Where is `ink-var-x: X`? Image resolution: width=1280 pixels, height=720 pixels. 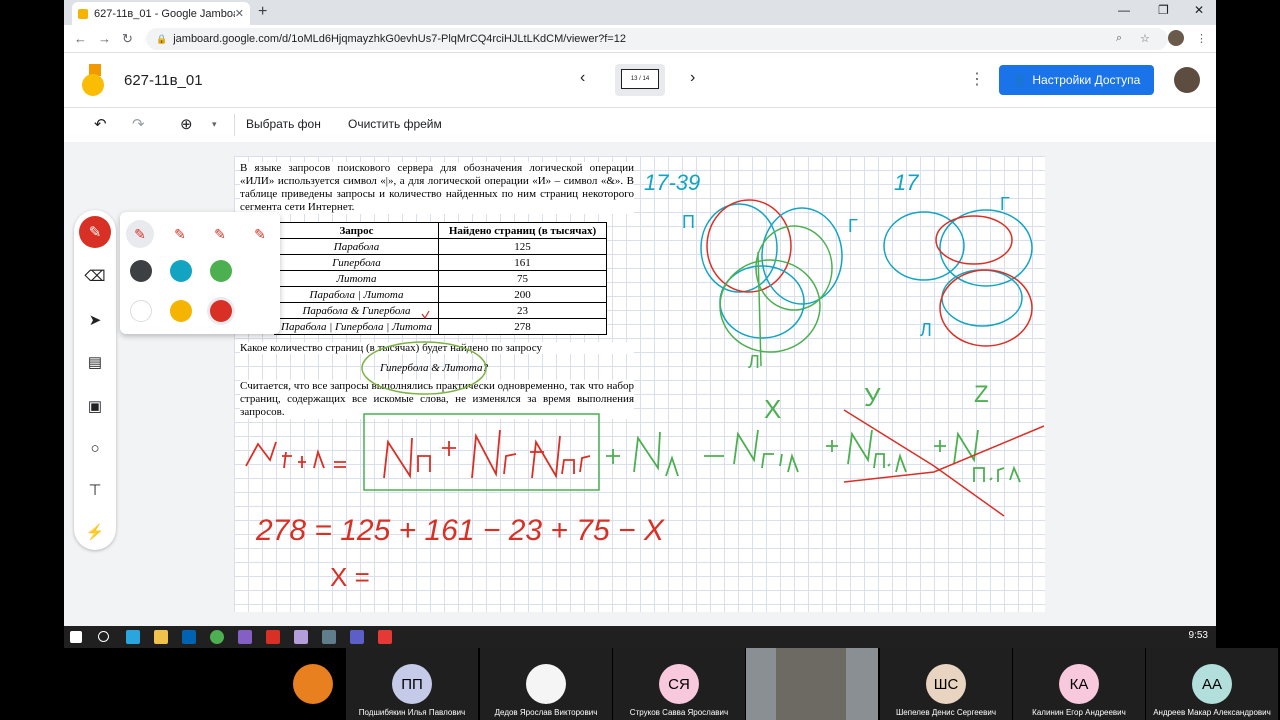
ink-var-x: X is located at coordinates (772, 409).